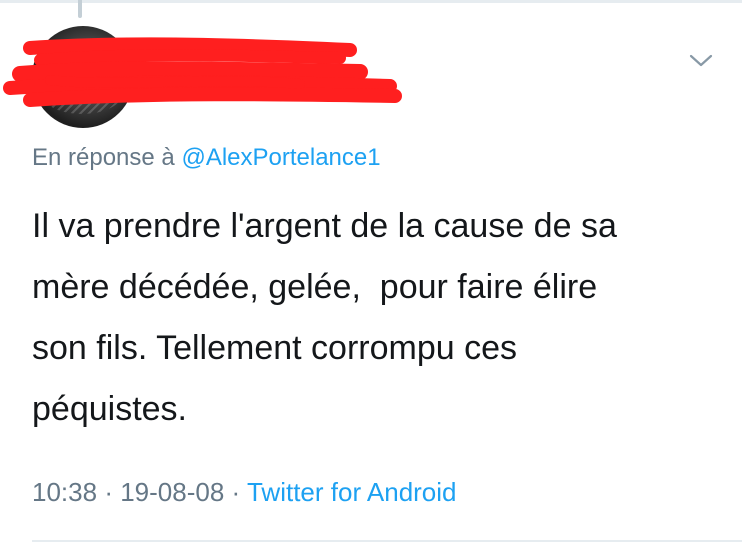 The image size is (742, 548). Describe the element at coordinates (172, 492) in the screenshot. I see `tweet-date: 19-08-08` at that location.